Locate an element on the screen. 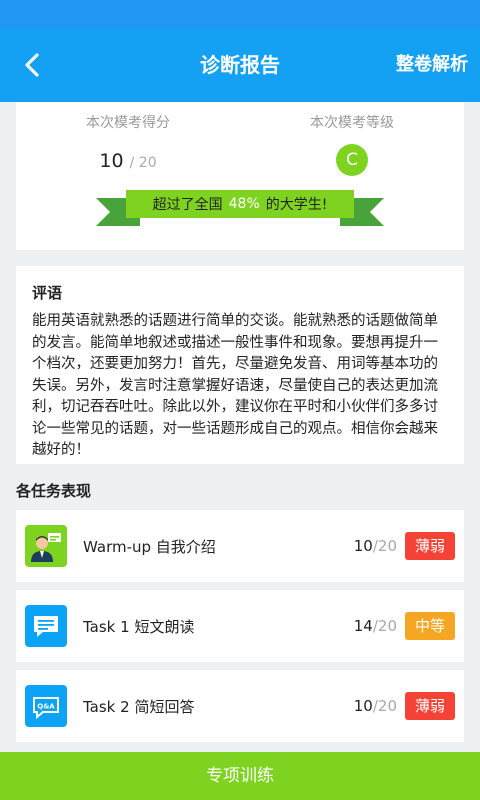  full-analysis-button: 整卷解析 is located at coordinates (432, 65).